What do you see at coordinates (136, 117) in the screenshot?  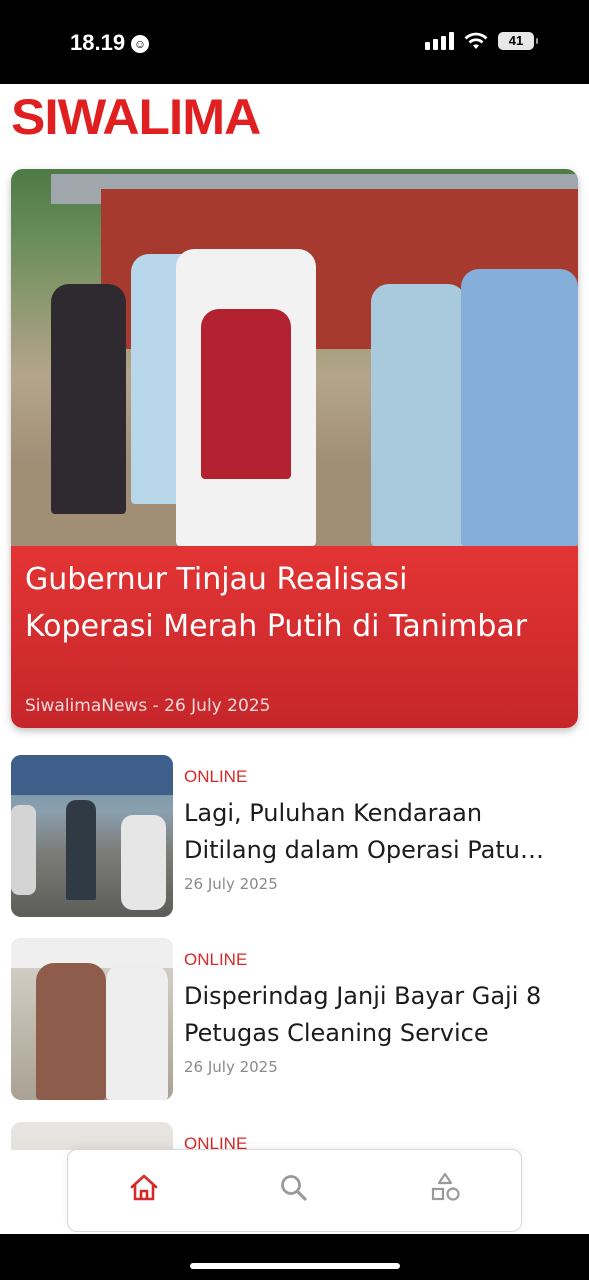 I see `brand-logo: SIWALIMA` at bounding box center [136, 117].